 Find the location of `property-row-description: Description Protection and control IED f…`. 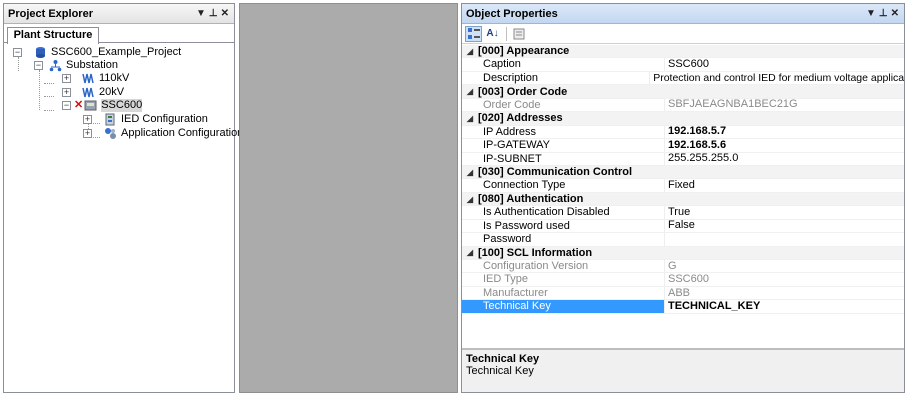

property-row-description: Description Protection and control IED f… is located at coordinates (683, 78).